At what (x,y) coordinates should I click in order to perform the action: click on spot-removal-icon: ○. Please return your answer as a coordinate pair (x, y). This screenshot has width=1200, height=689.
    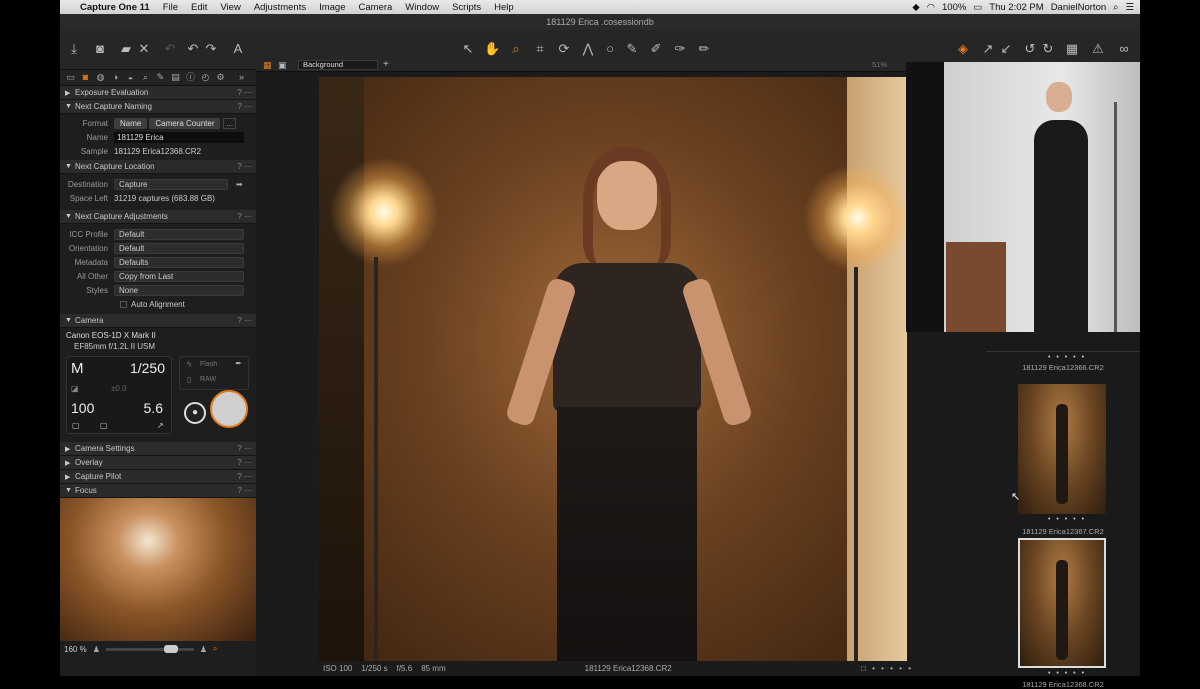
    Looking at the image, I should click on (610, 49).